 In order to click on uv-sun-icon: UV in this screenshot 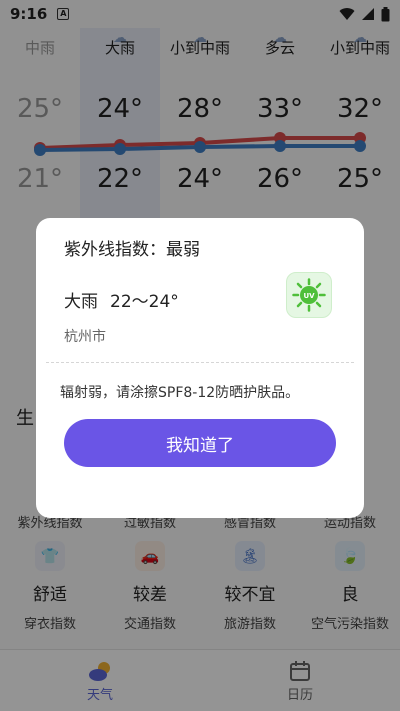, I will do `click(309, 295)`.